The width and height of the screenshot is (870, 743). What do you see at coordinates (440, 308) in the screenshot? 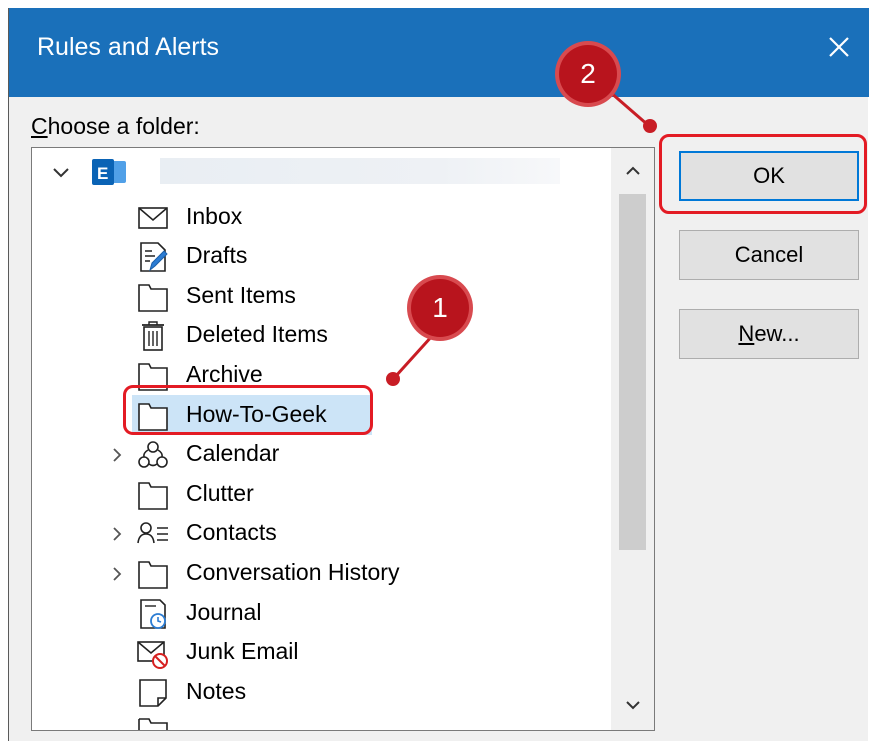
I see `callout-number-1: 1` at bounding box center [440, 308].